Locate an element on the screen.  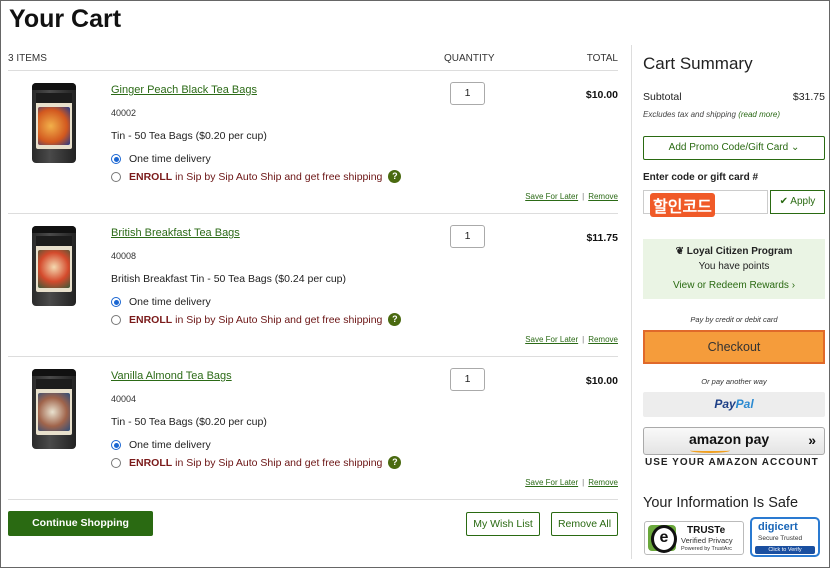
product-name-link: Ginger Peach Black Tea Bags is located at coordinates (184, 90).